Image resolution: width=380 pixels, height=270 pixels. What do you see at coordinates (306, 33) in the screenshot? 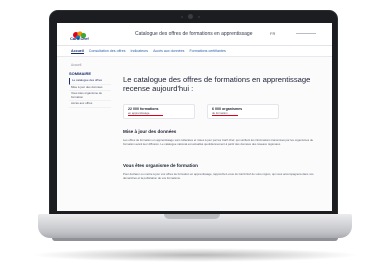
I see `header-menu-link` at bounding box center [306, 33].